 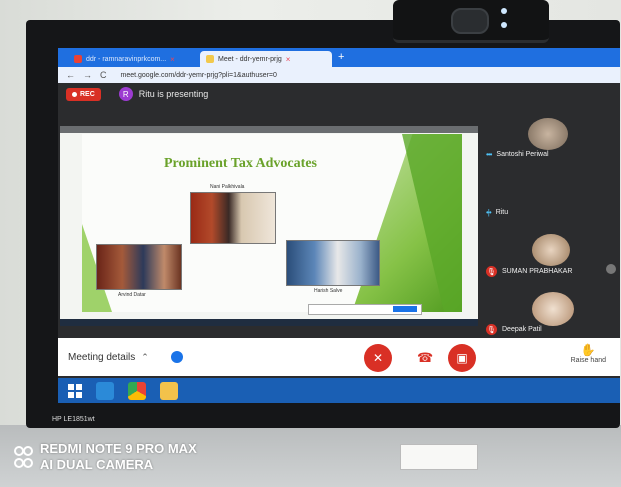 I want to click on participant-santoshi: ••• Santoshi Periwal, so click(x=517, y=154).